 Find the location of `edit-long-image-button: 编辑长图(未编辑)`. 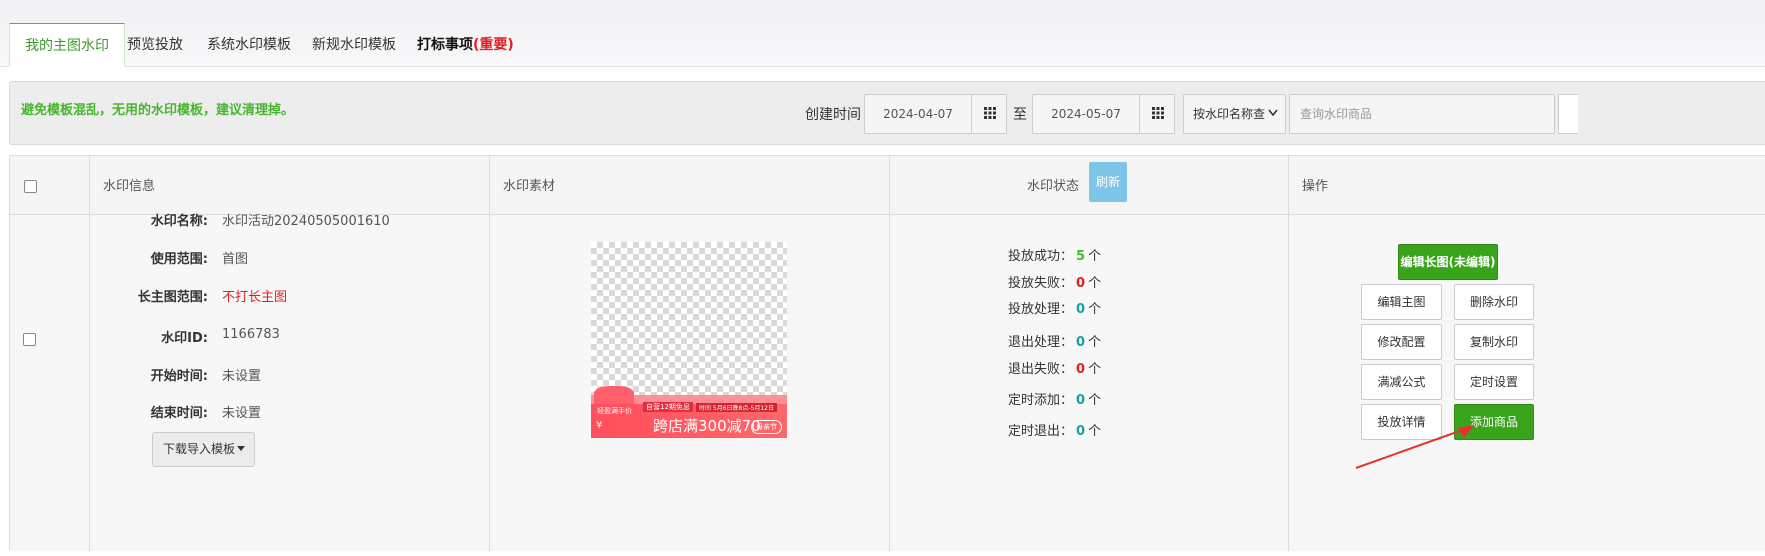

edit-long-image-button: 编辑长图(未编辑) is located at coordinates (1448, 262).